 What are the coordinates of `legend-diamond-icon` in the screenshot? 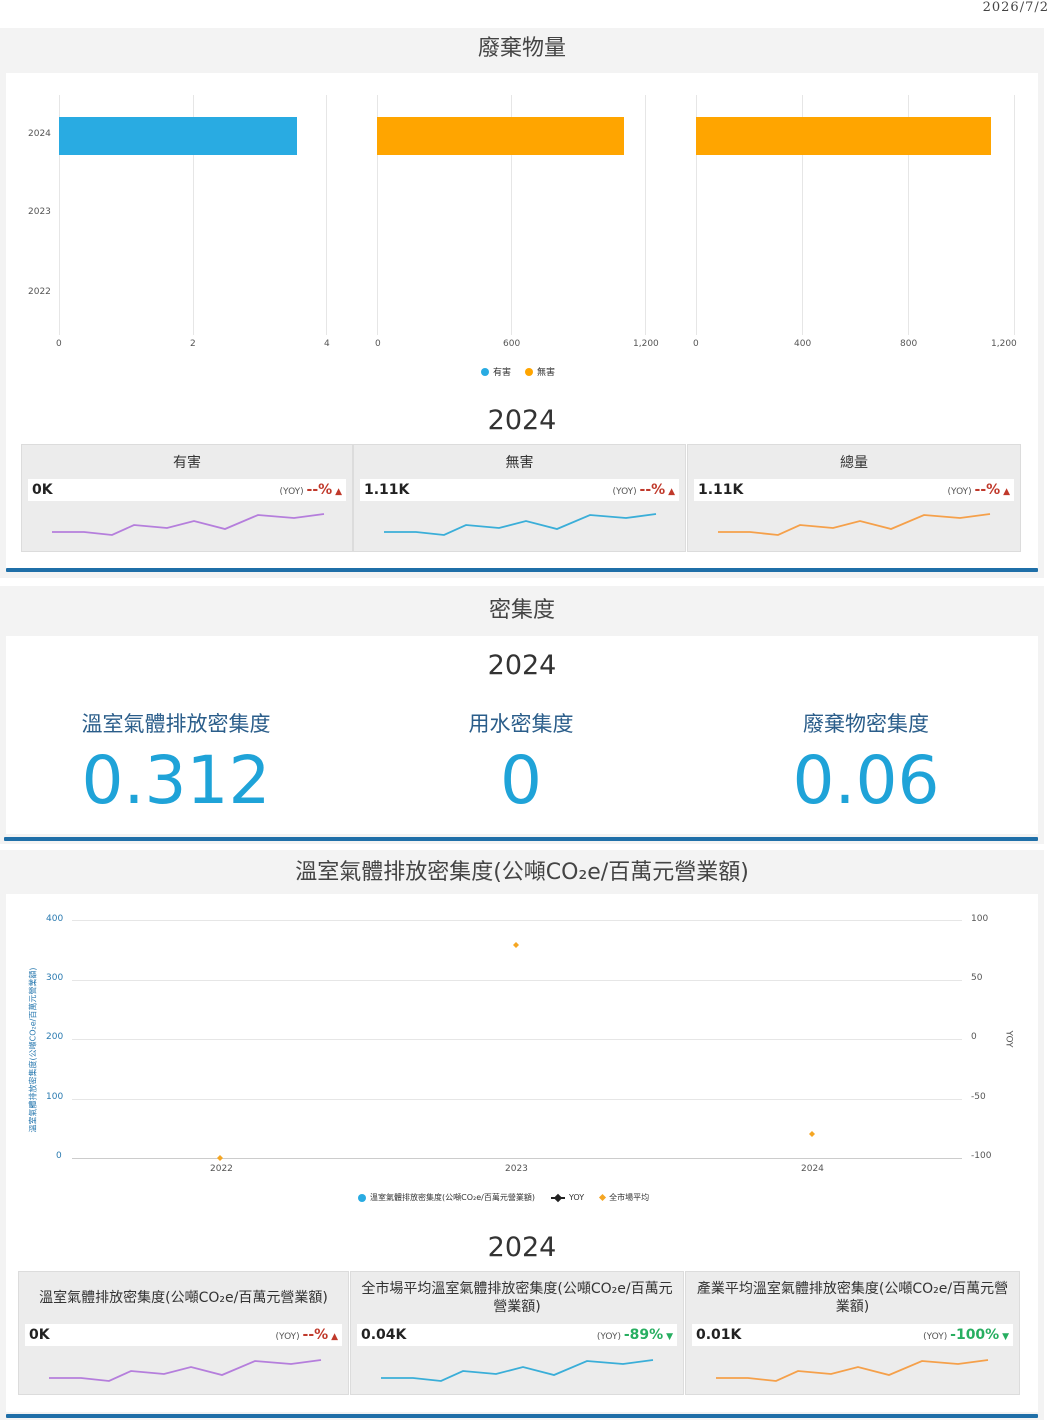 It's located at (603, 1197).